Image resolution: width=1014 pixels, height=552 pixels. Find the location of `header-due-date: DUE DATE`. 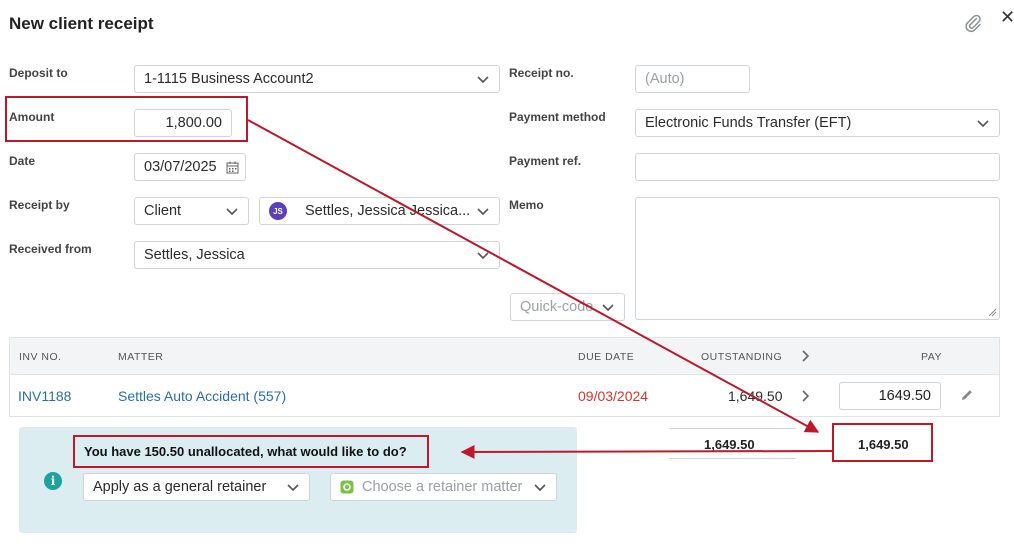

header-due-date: DUE DATE is located at coordinates (606, 357).